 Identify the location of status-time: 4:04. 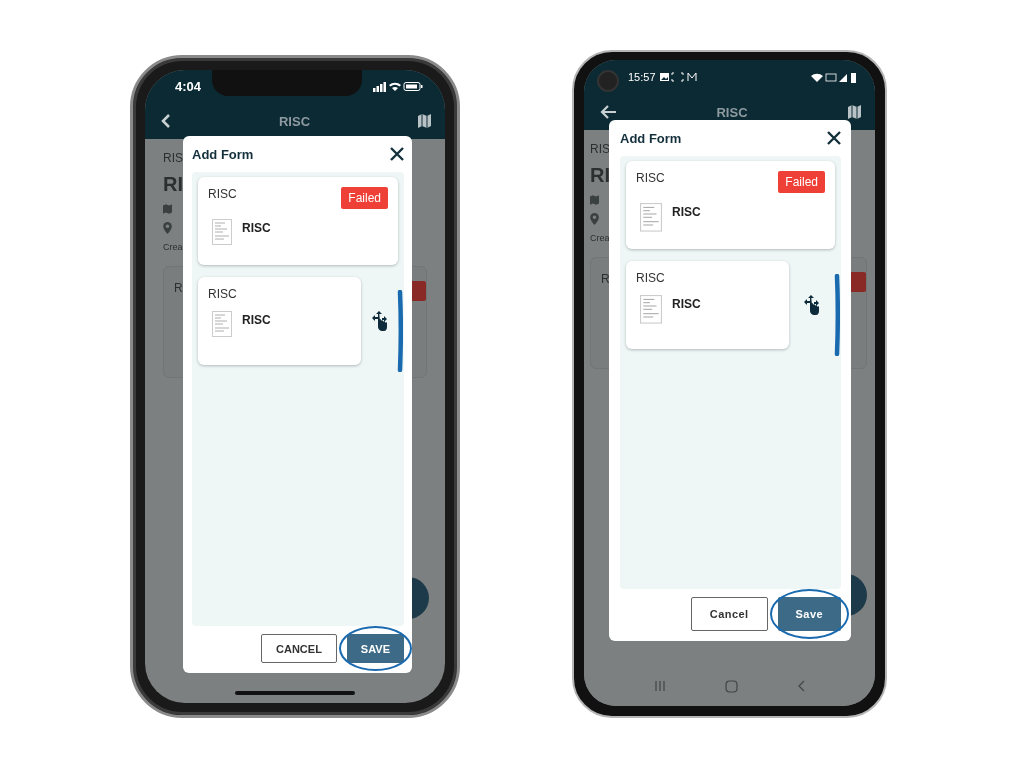
(188, 86).